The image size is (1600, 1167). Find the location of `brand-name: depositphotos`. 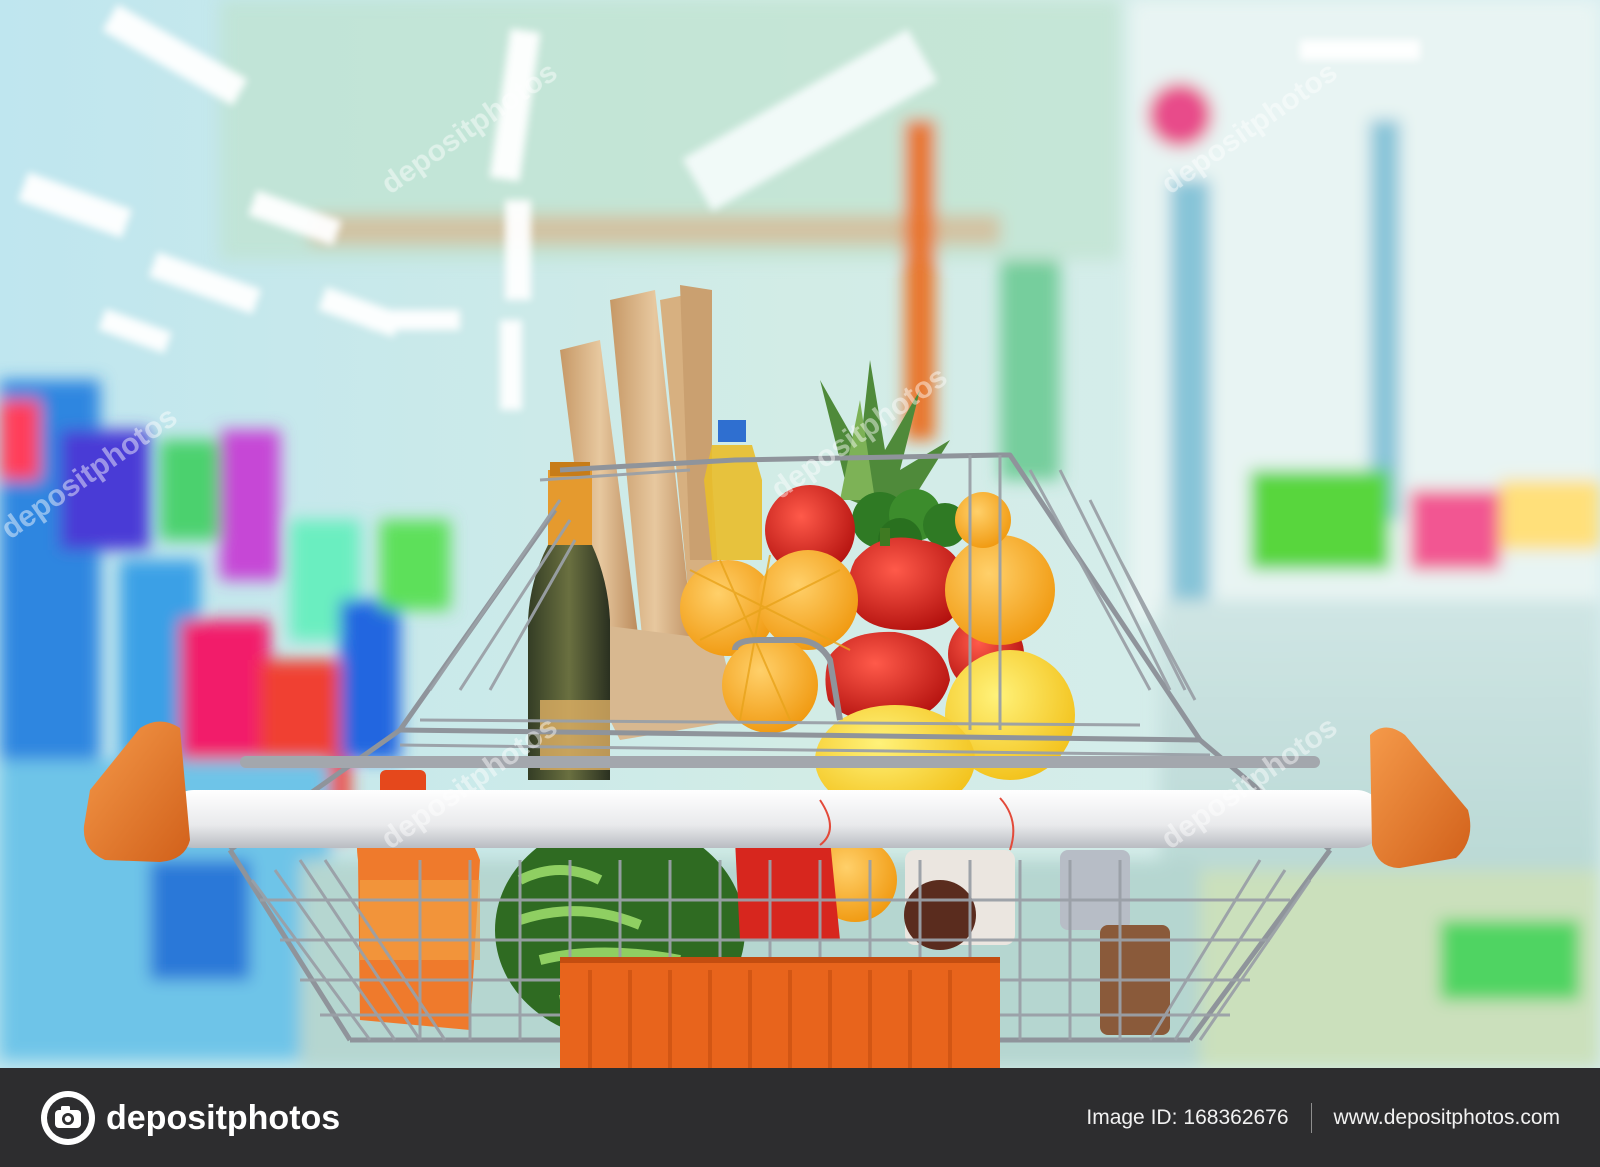

brand-name: depositphotos is located at coordinates (223, 1117).